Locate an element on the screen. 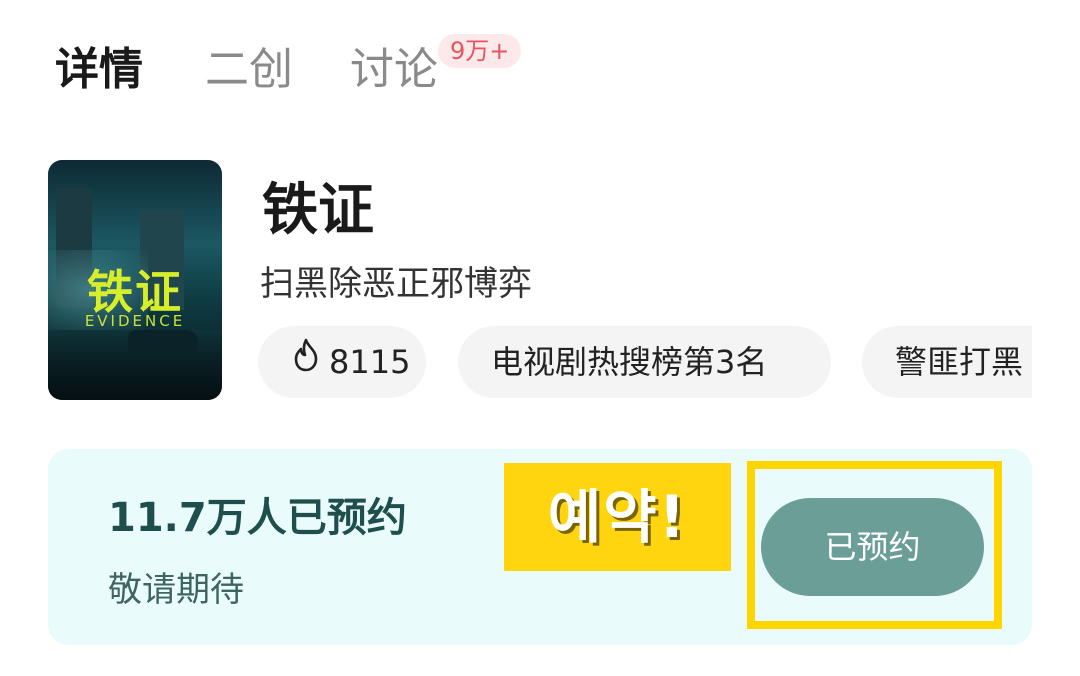 The image size is (1080, 676). show-subtitle: 扫黑除恶正邪博弈 is located at coordinates (396, 284).